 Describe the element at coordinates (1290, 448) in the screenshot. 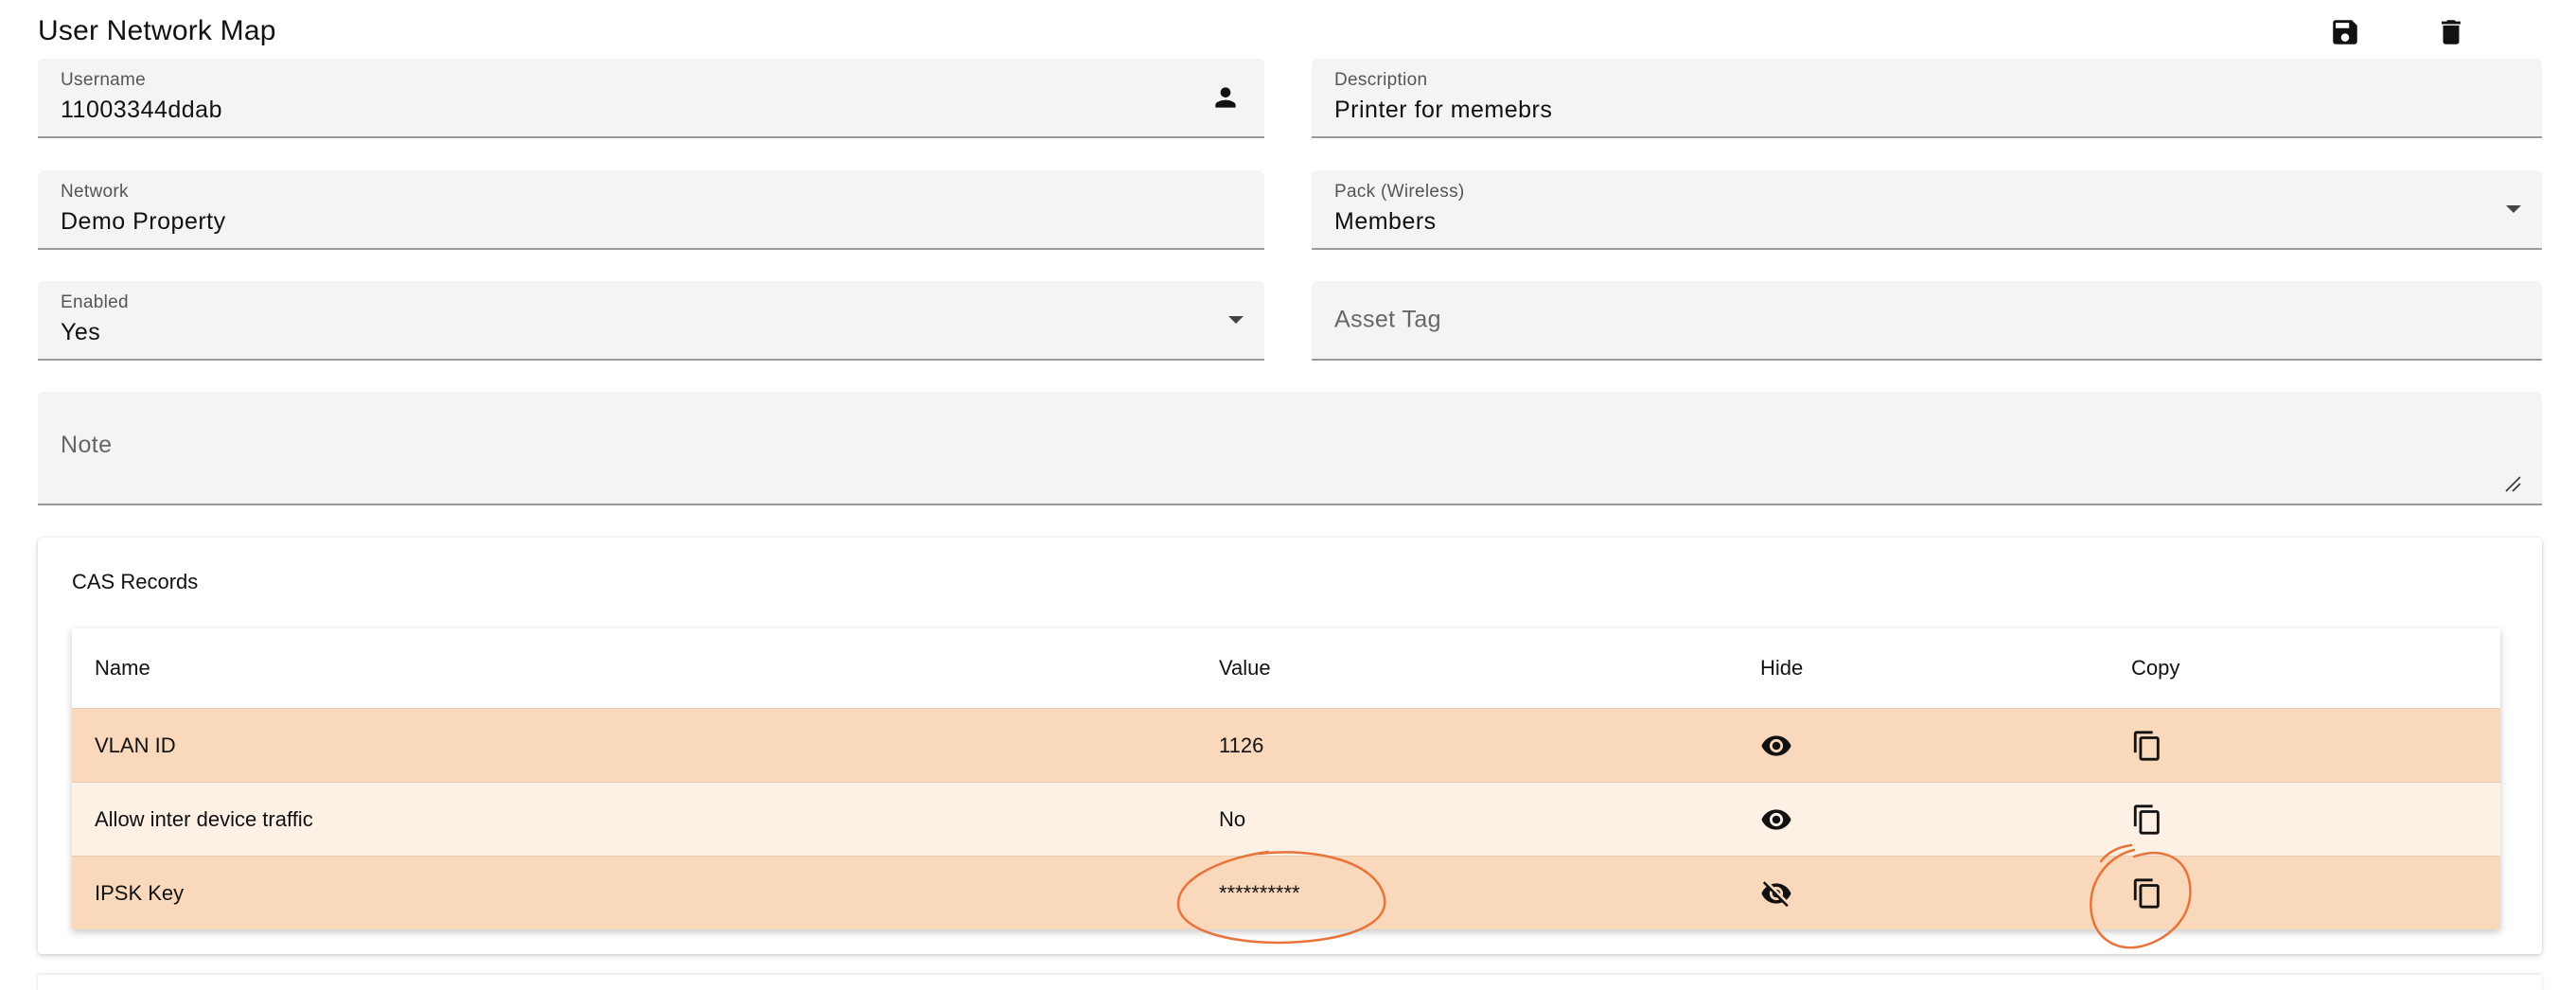

I see `note-textarea: Note` at that location.